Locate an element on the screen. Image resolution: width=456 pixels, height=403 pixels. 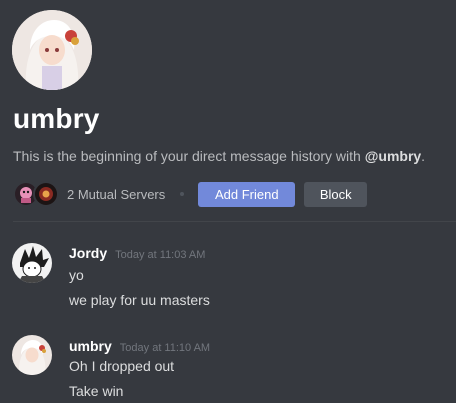
message-text: we play for uu masters is located at coordinates (139, 300).